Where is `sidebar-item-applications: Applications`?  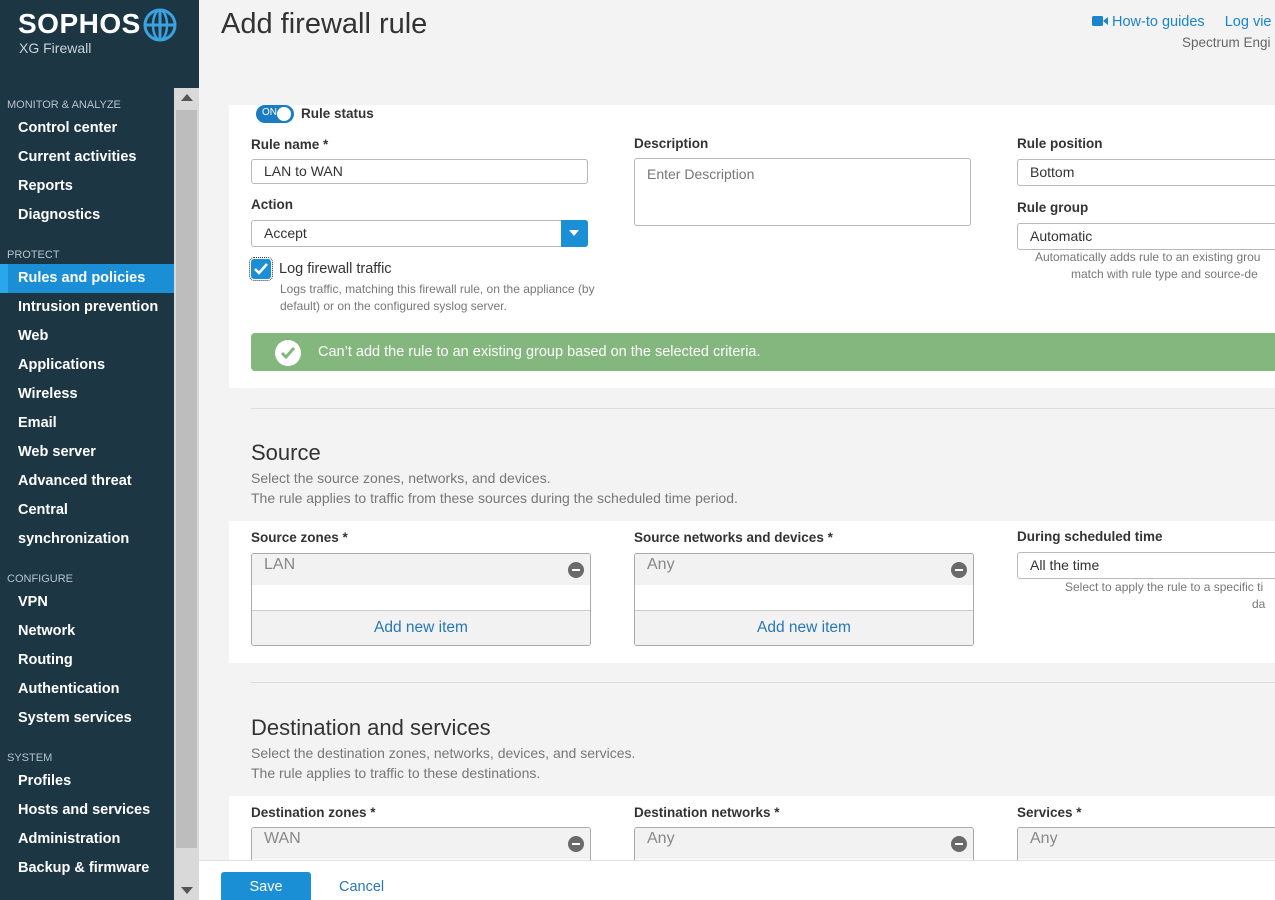 sidebar-item-applications: Applications is located at coordinates (87, 365).